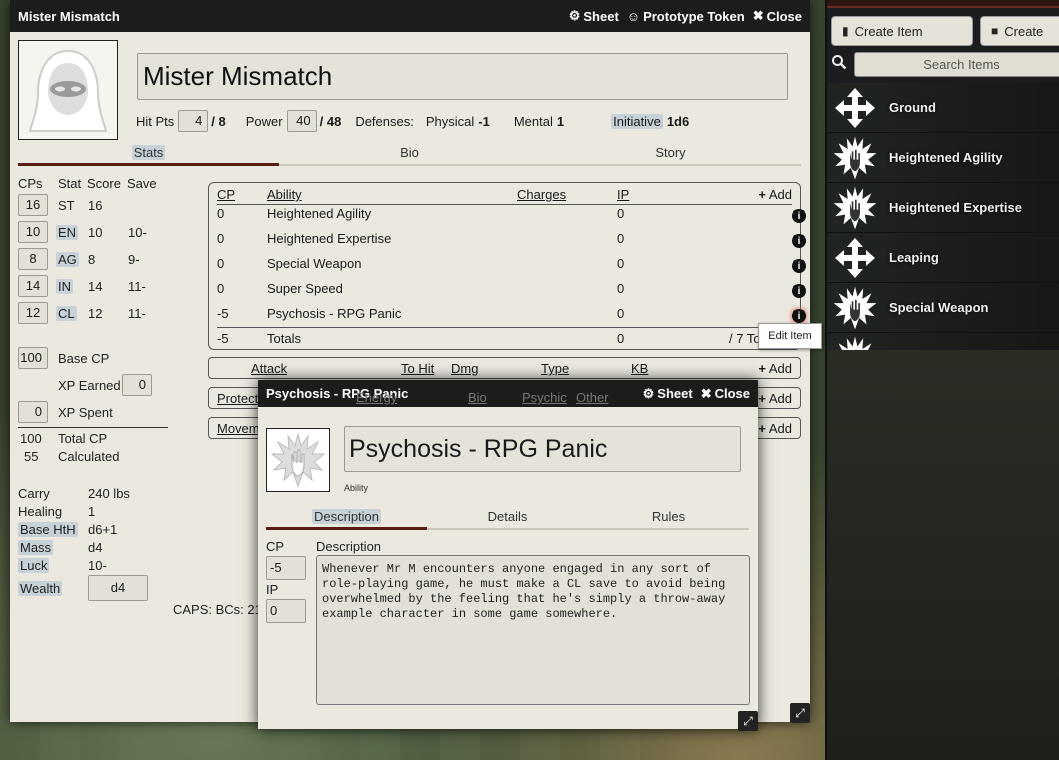  Describe the element at coordinates (68, 90) in the screenshot. I see `character-portrait` at that location.